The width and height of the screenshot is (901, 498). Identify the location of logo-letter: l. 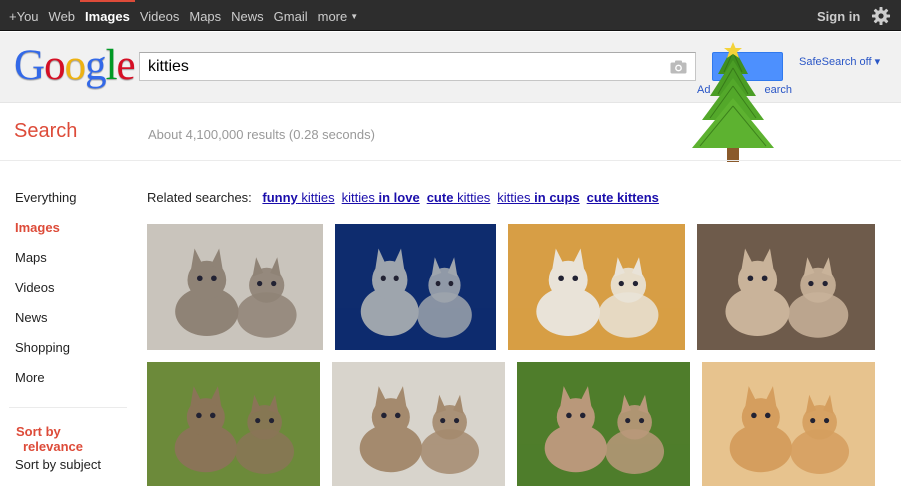
(111, 65).